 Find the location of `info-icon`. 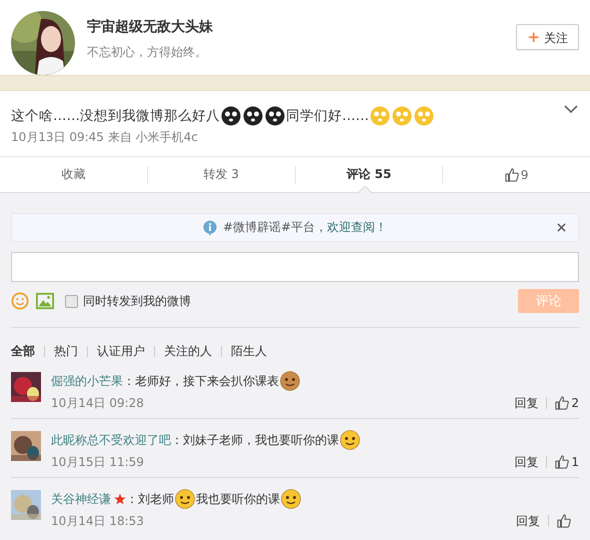

info-icon is located at coordinates (209, 228).